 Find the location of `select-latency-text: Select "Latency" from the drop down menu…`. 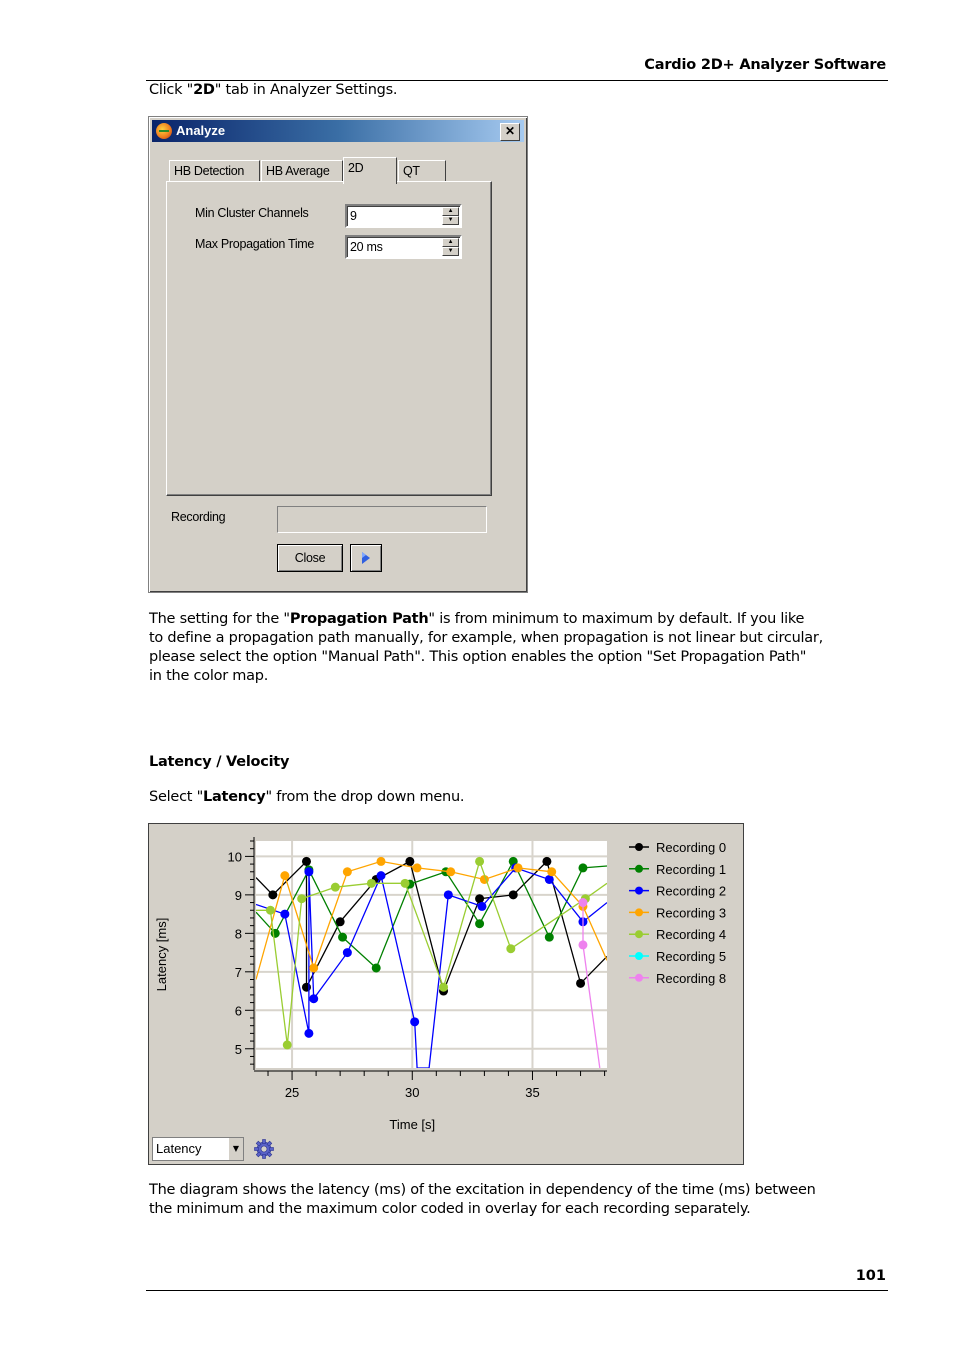

select-latency-text: Select "Latency" from the drop down menu… is located at coordinates (307, 797).